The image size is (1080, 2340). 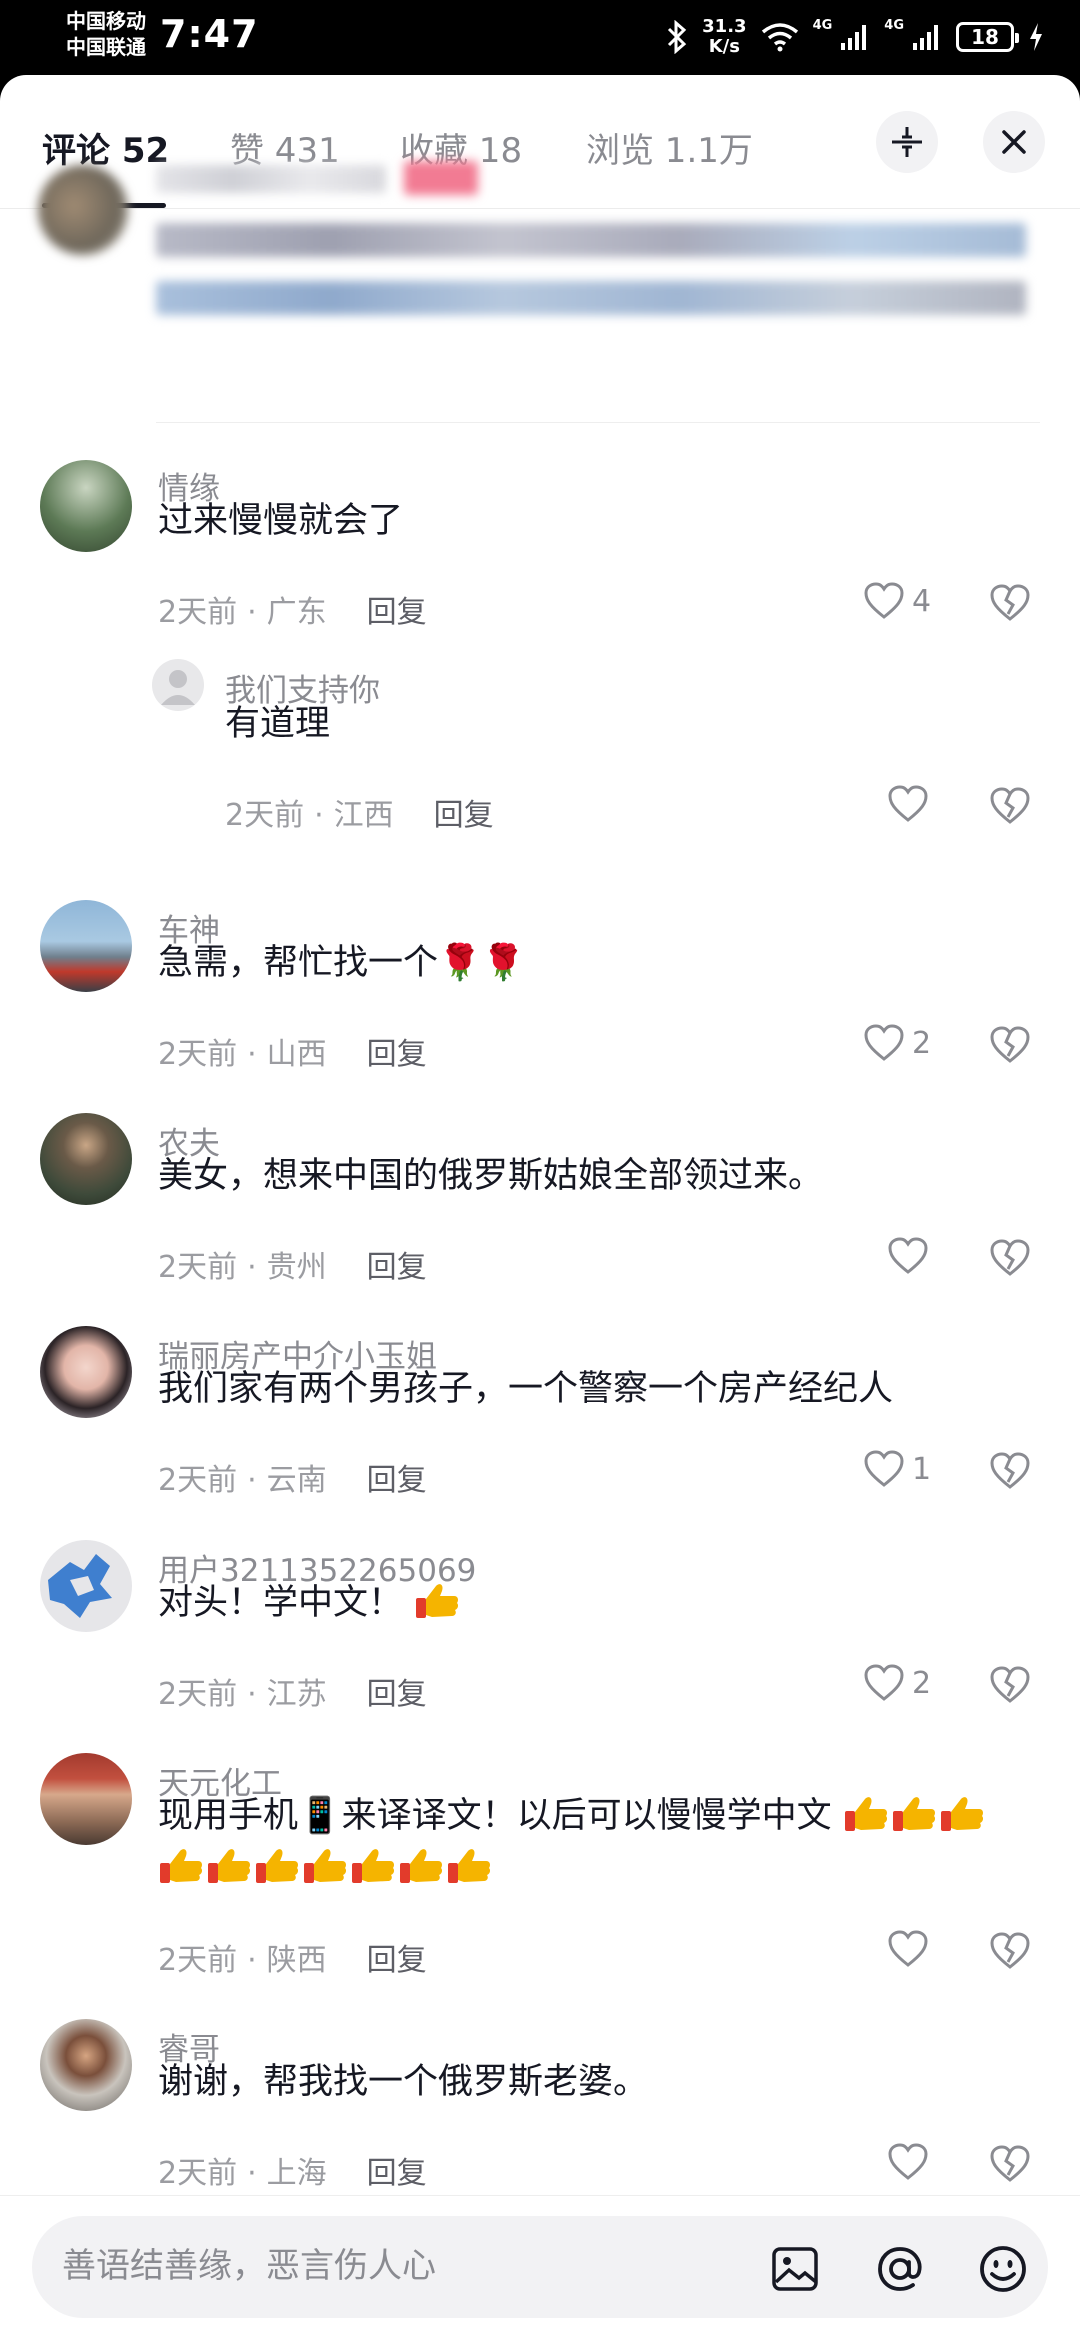 What do you see at coordinates (897, 1469) in the screenshot?
I see `like-button: 1` at bounding box center [897, 1469].